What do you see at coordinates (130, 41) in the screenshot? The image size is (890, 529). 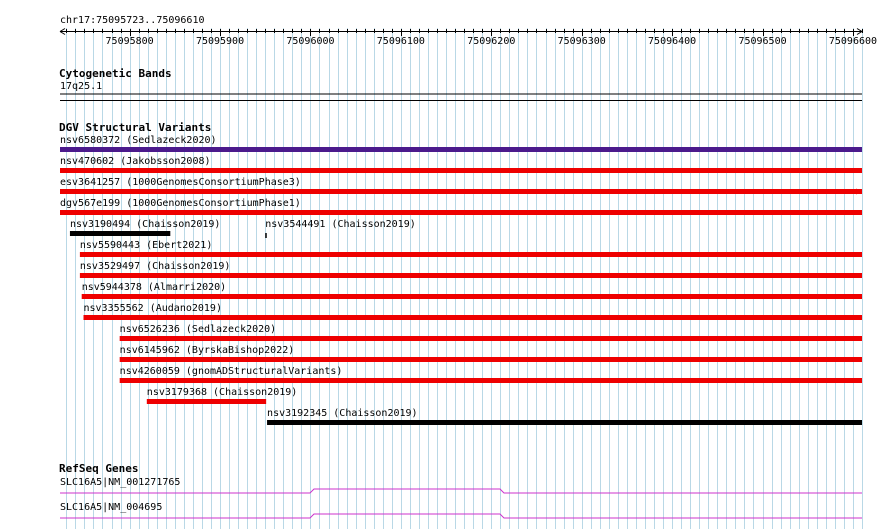 I see `ruler-tick-label: 75095800` at bounding box center [130, 41].